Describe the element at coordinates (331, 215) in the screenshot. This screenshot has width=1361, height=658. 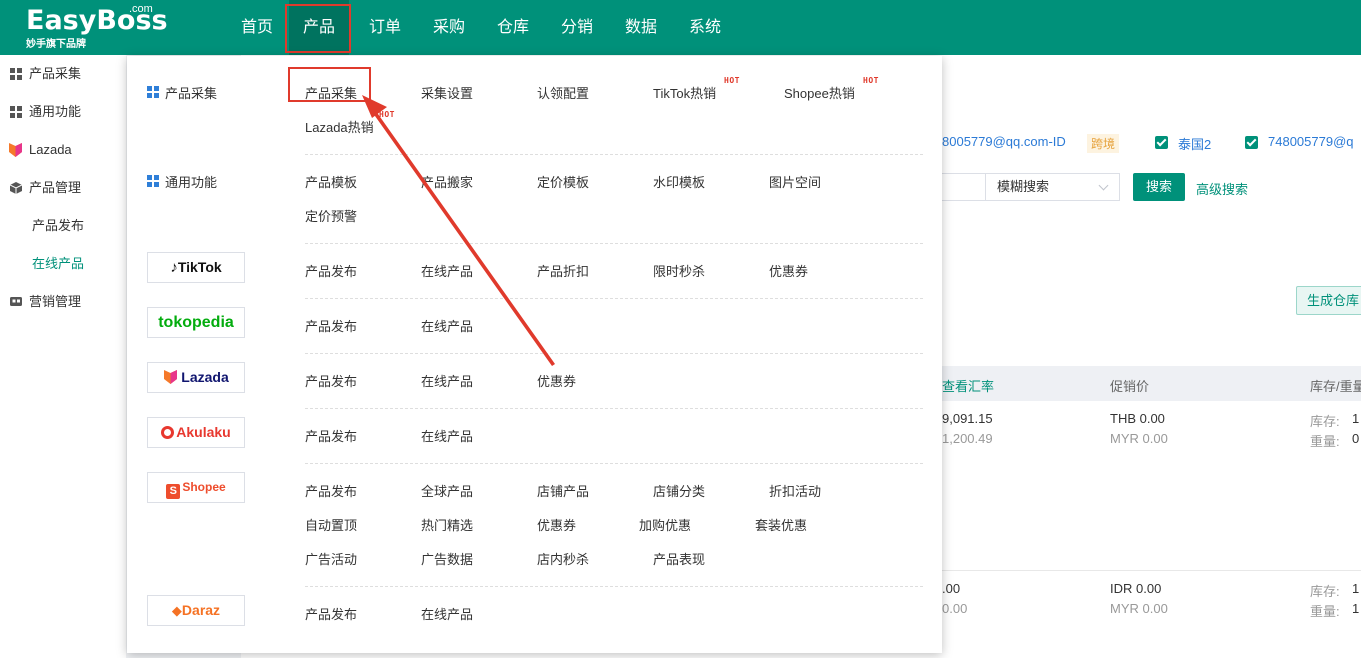
I see `menu-item-pricing-alert: 定价预警` at that location.